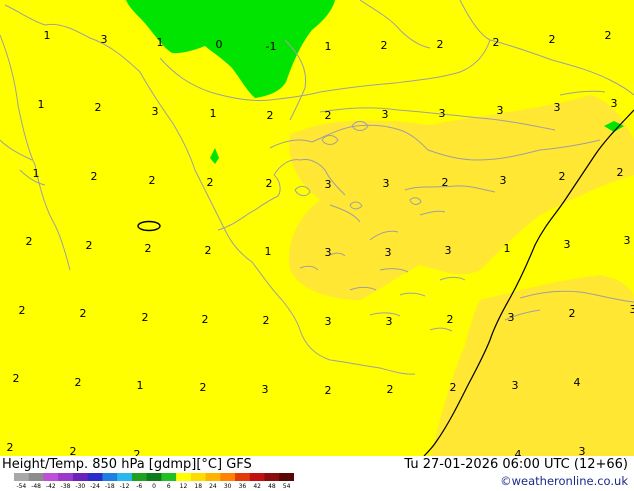 The height and width of the screenshot is (491, 634). Describe the element at coordinates (169, 486) in the screenshot. I see `colorbar-tick-label: 6` at that location.